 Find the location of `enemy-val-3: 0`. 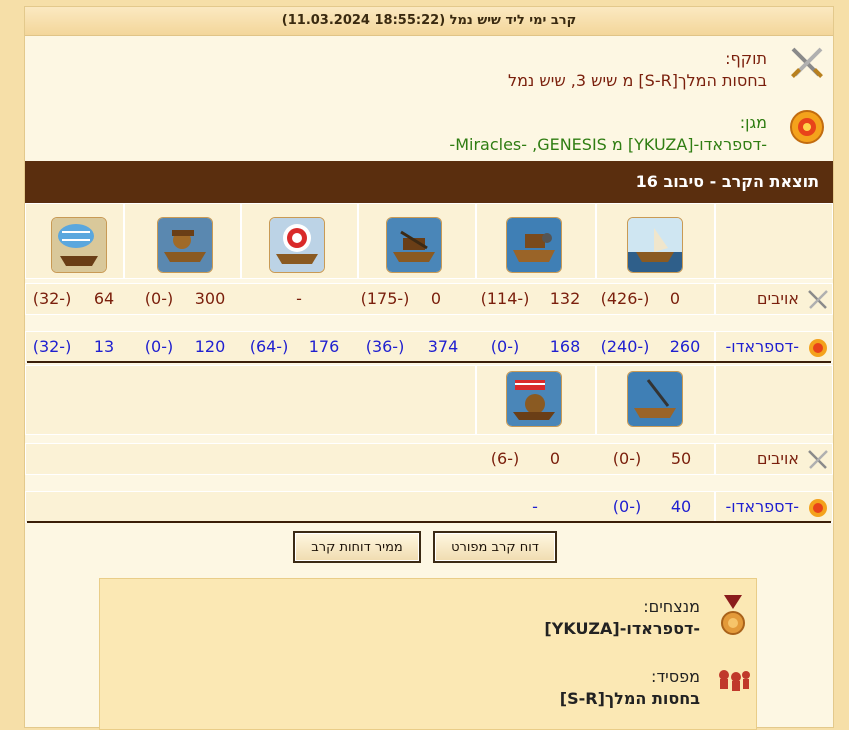

enemy-val-3: 0 is located at coordinates (436, 298).